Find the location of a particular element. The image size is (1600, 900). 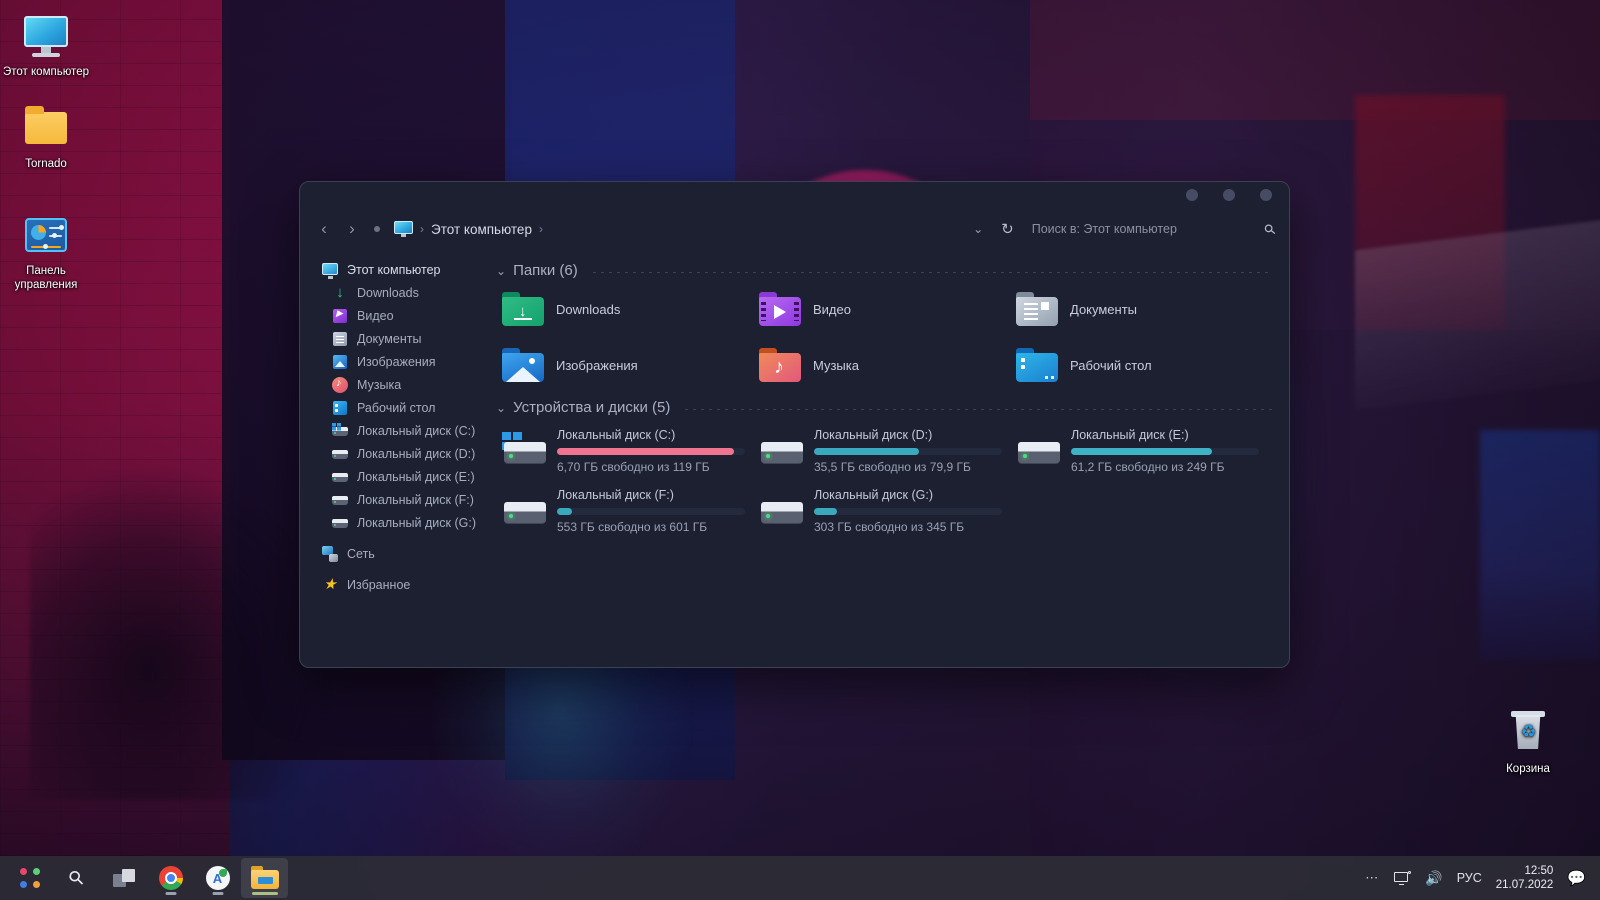

overflow-dots-icon: ⋯ is located at coordinates (1372, 878).